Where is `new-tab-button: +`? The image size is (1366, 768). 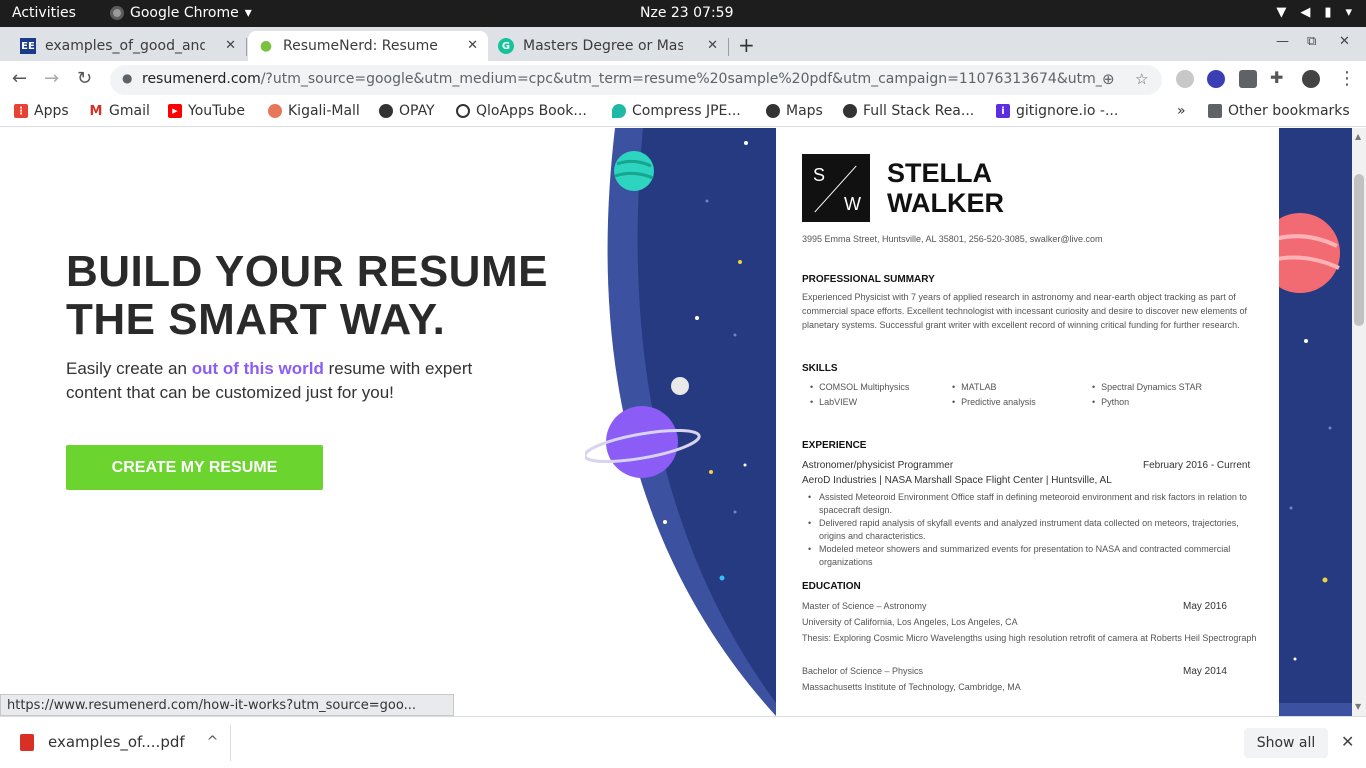
new-tab-button: + is located at coordinates (746, 45).